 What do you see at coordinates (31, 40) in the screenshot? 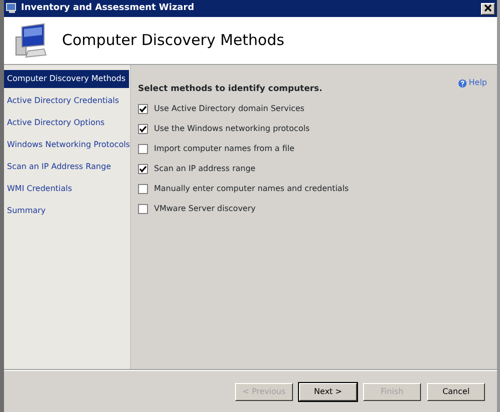
I see `computer-icon` at bounding box center [31, 40].